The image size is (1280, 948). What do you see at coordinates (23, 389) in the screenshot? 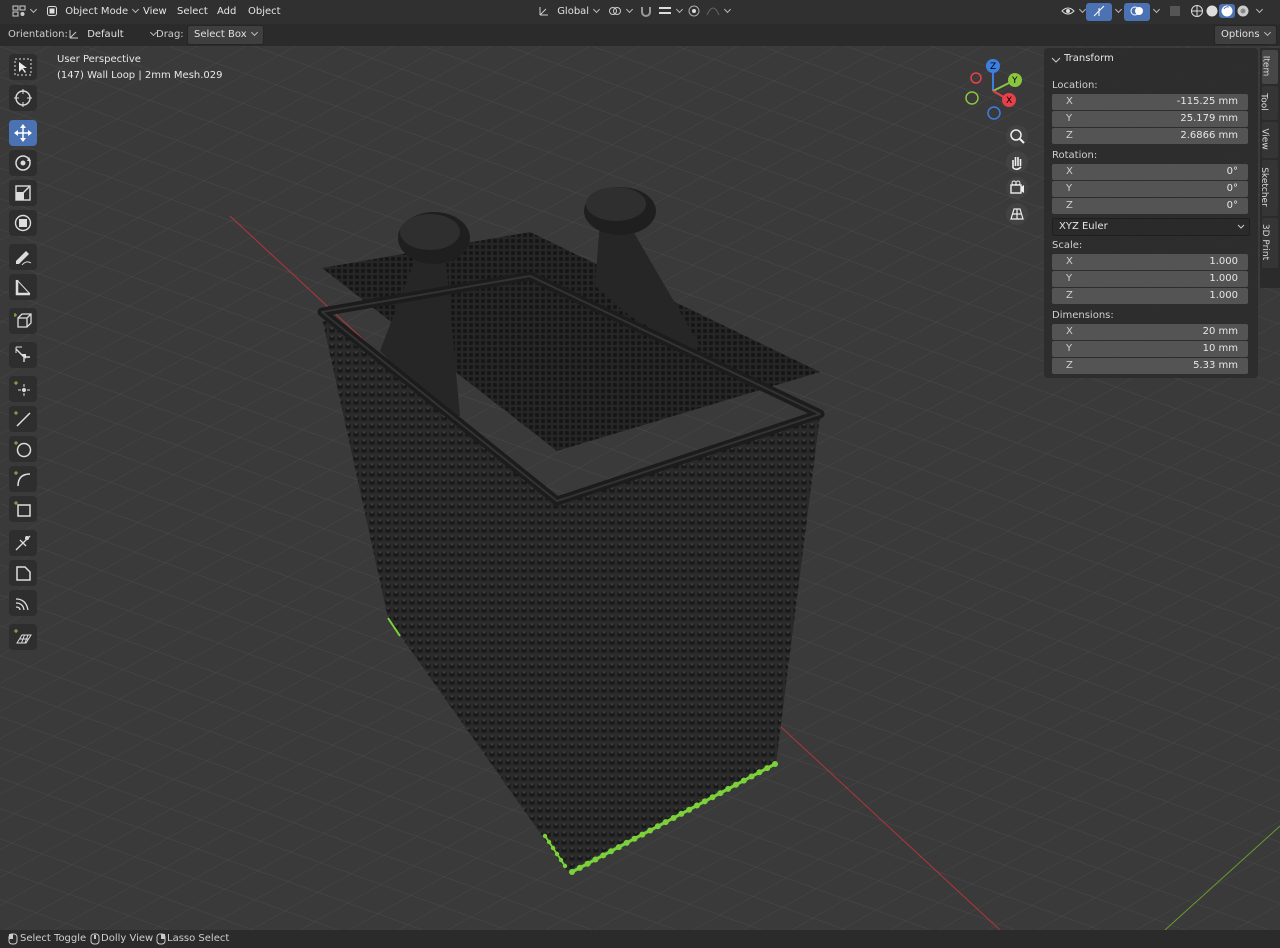
I see `add-point-tool` at bounding box center [23, 389].